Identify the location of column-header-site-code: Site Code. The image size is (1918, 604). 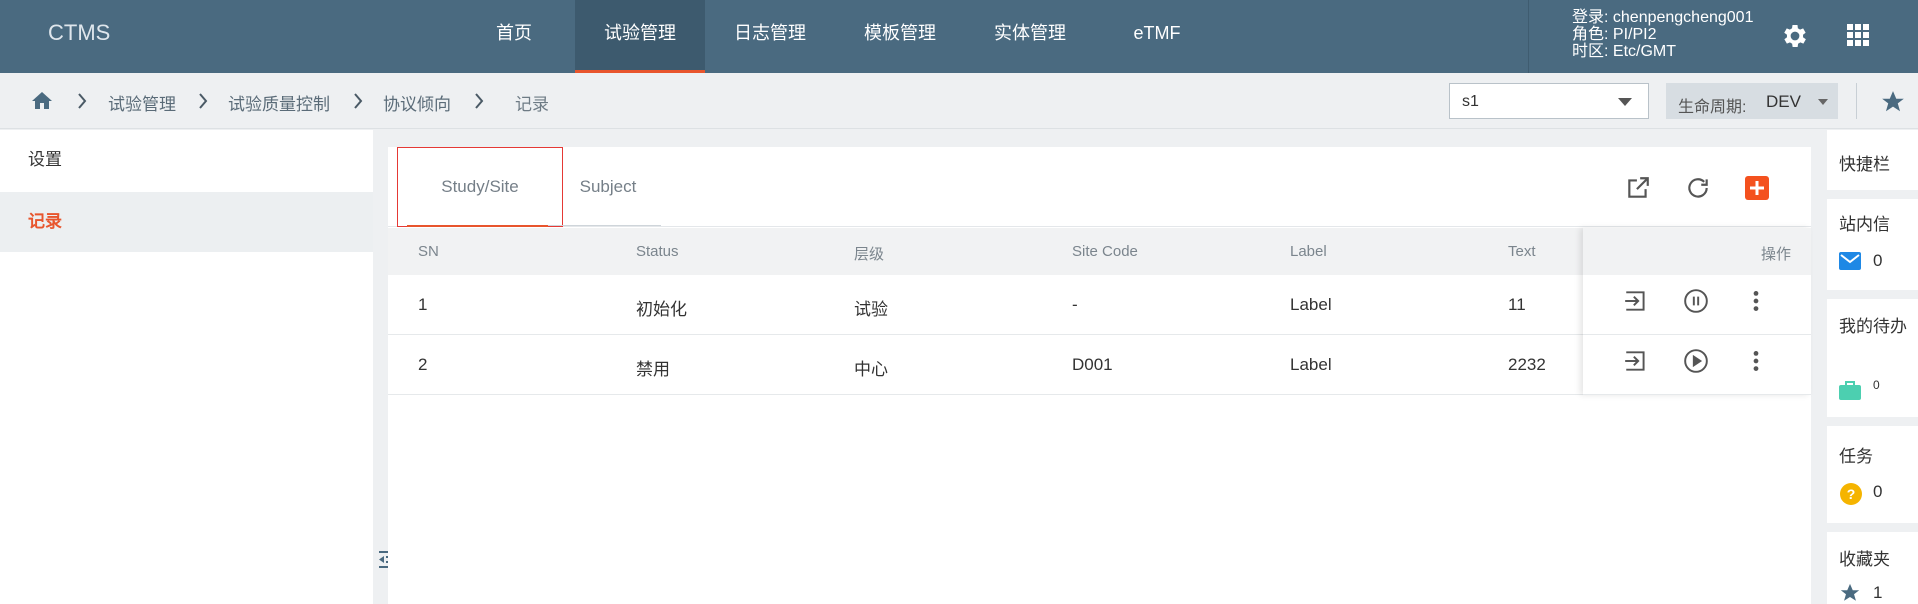
(1105, 251).